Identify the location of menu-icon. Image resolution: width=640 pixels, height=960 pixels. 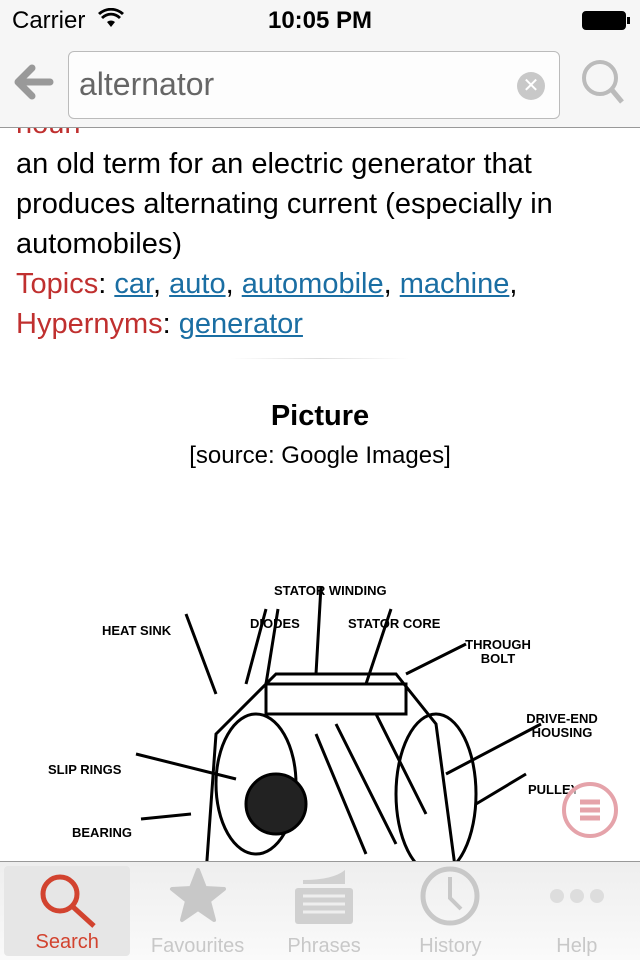
(590, 810).